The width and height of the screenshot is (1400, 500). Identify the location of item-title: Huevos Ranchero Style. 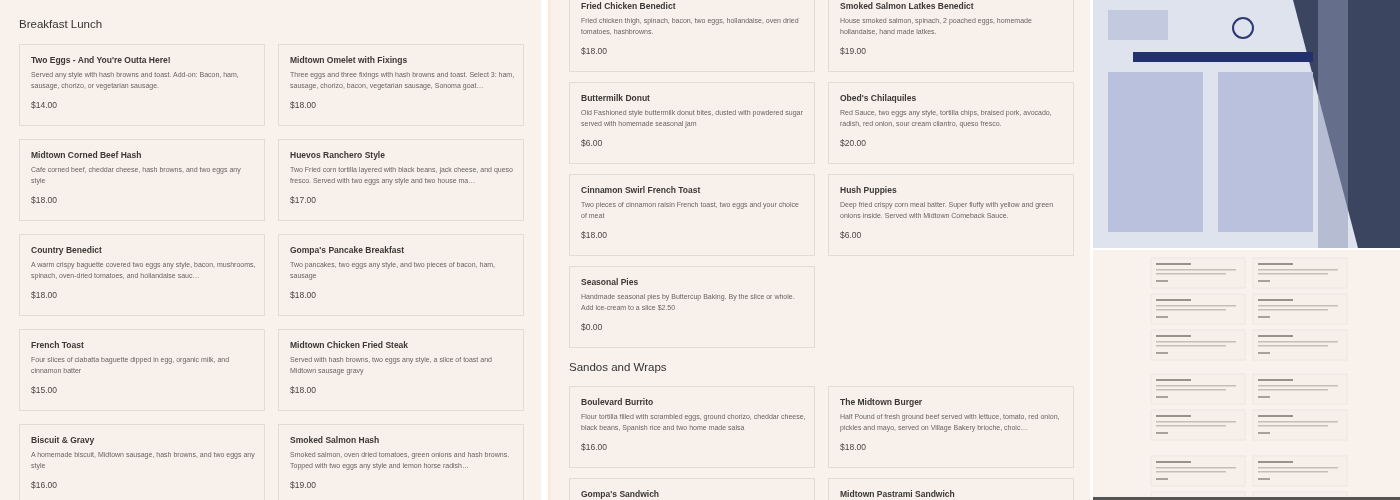
(338, 155).